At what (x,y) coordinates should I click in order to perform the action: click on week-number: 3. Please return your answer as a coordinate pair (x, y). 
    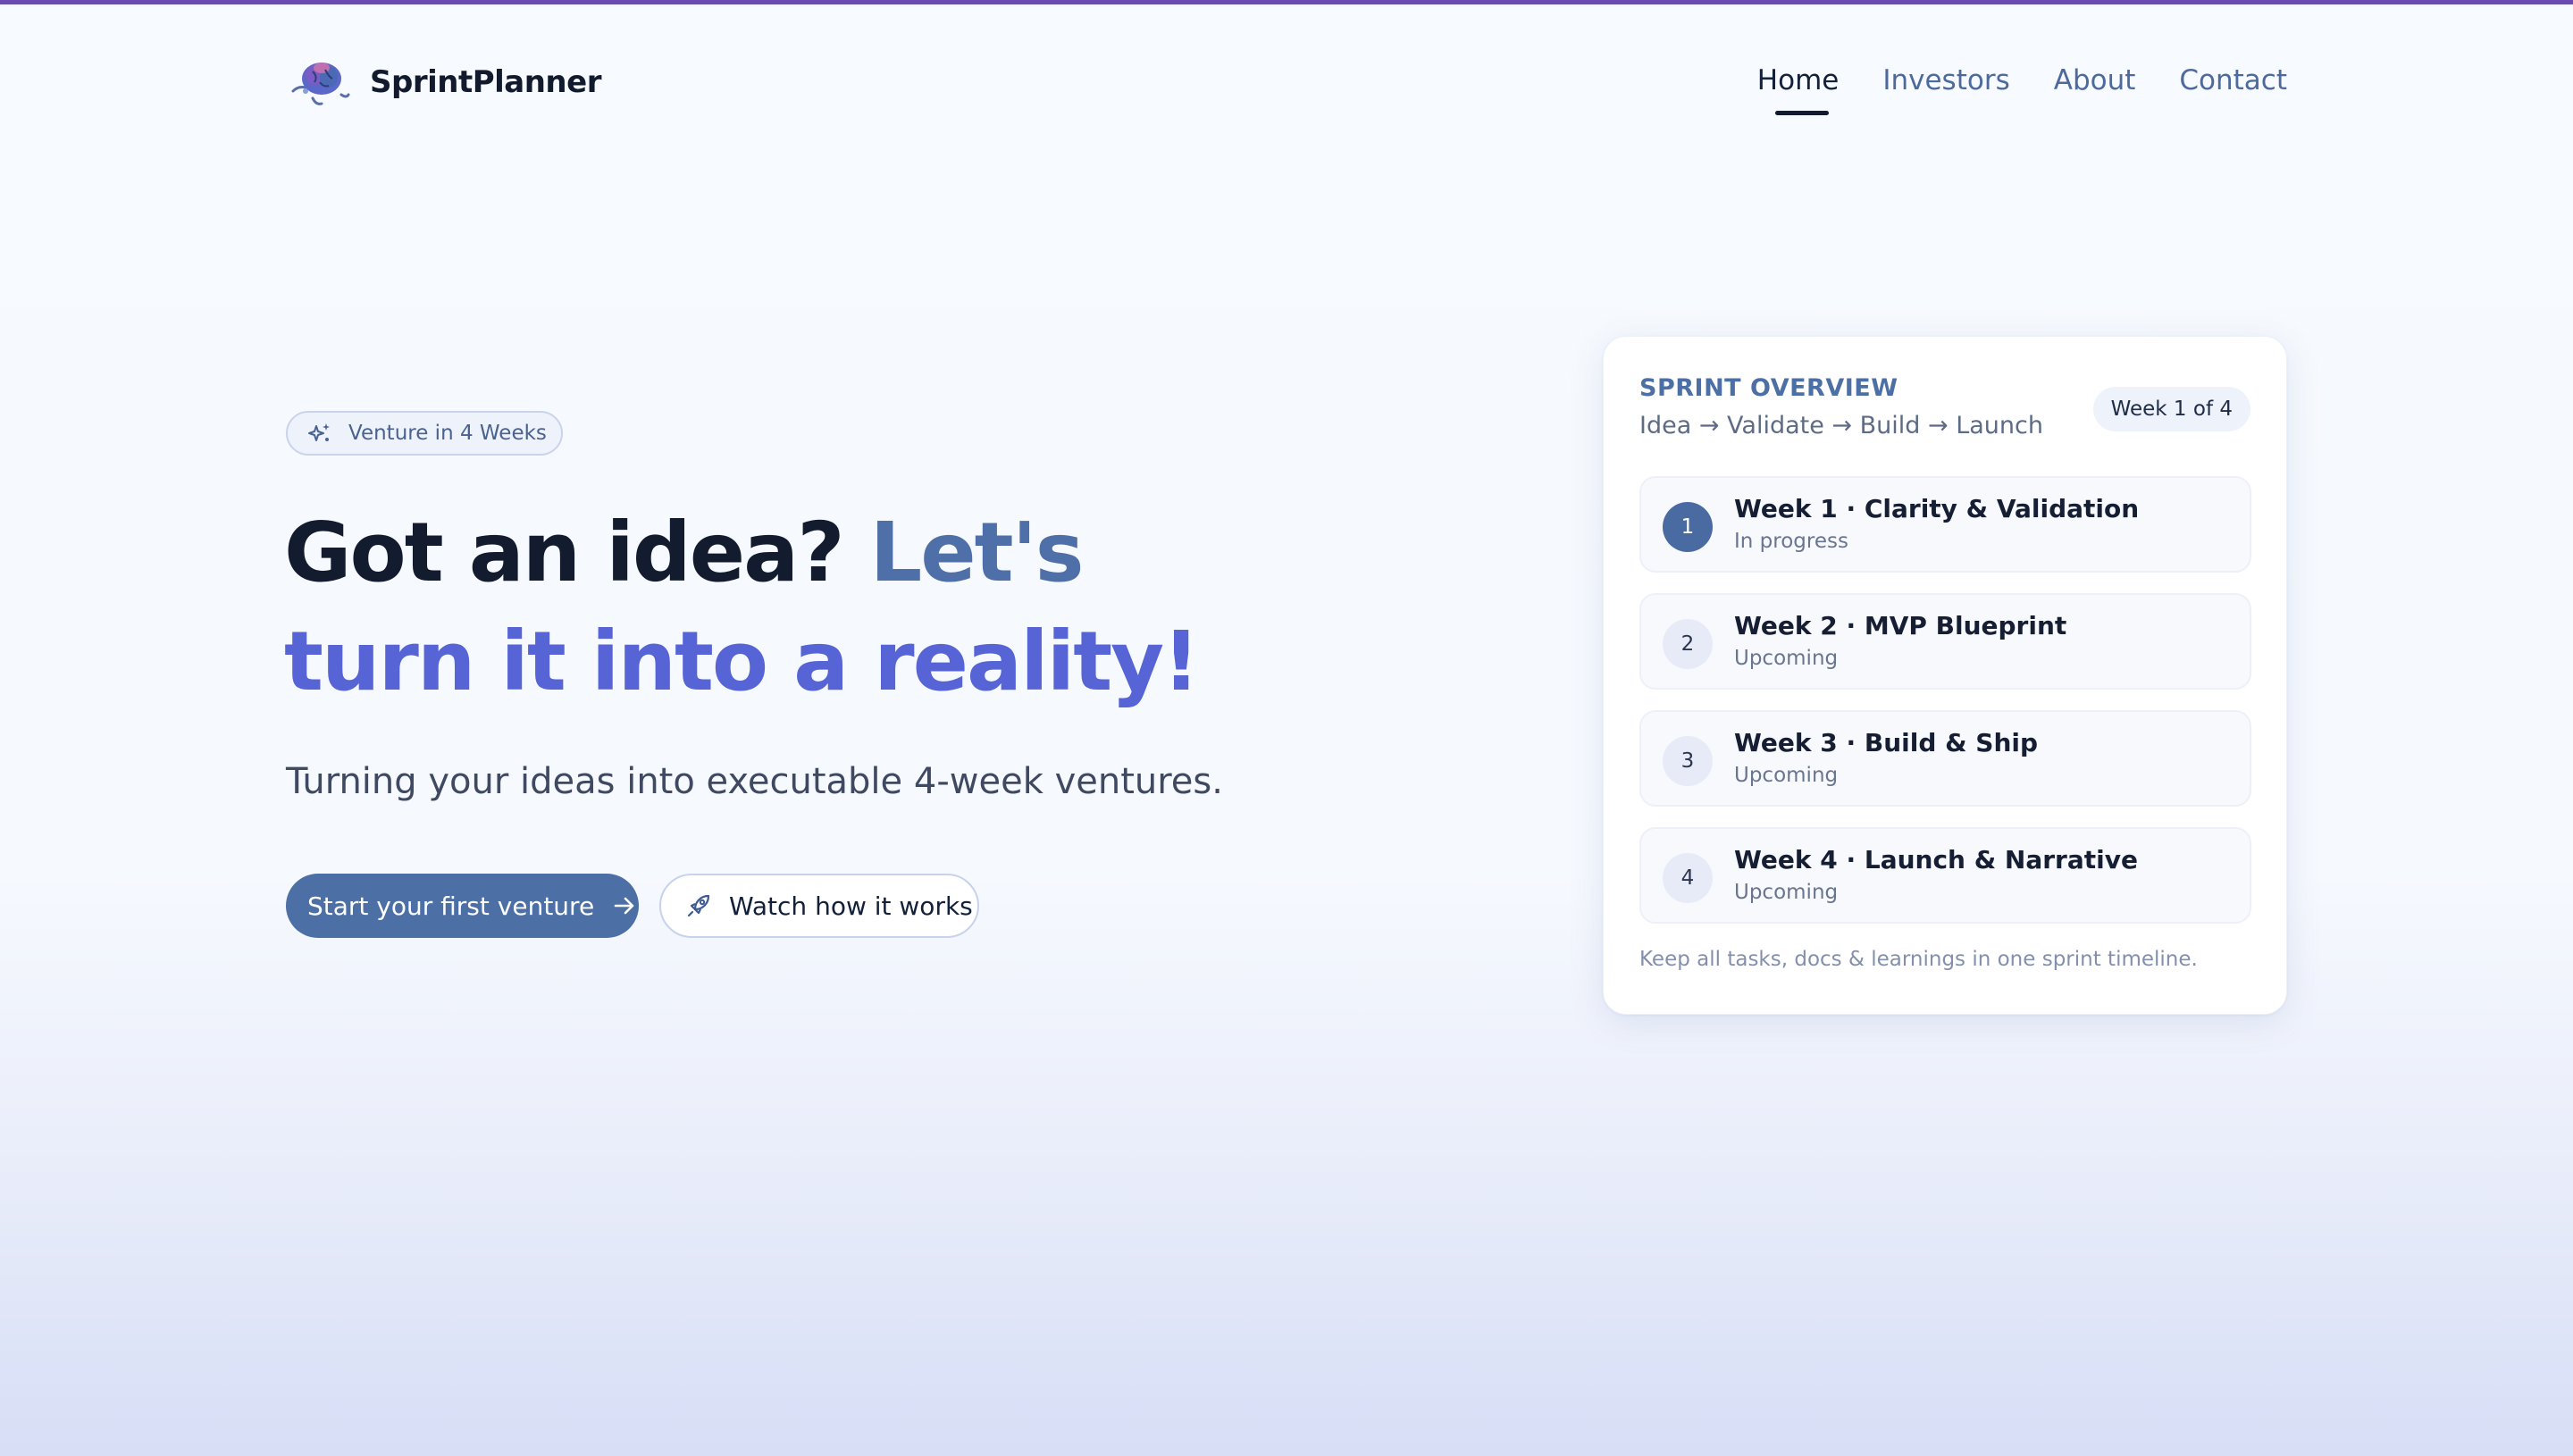
    Looking at the image, I should click on (1688, 761).